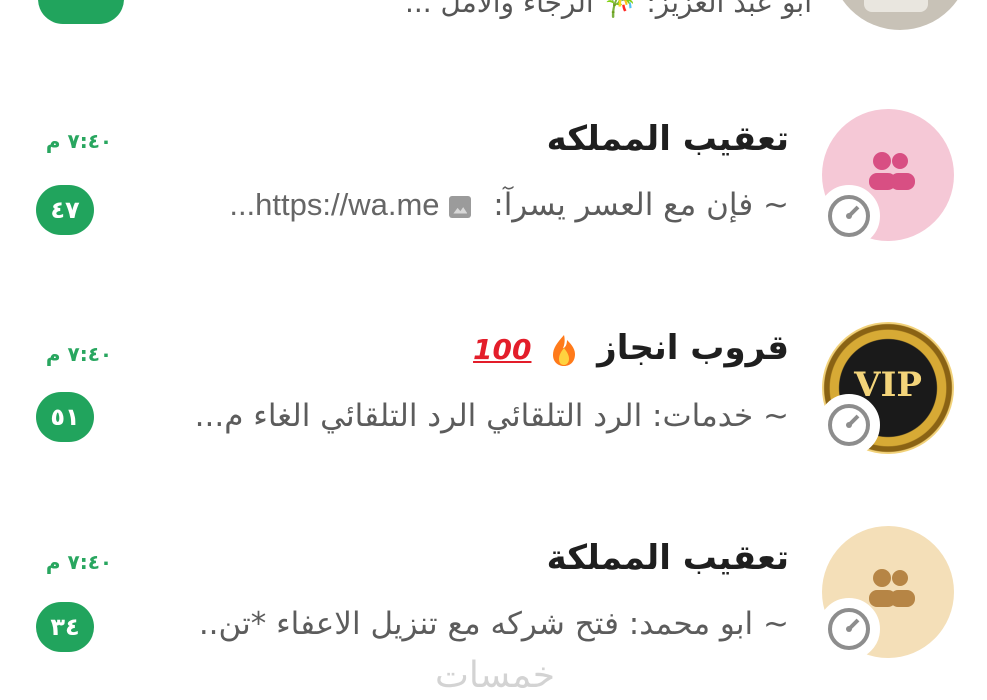 Image resolution: width=987 pixels, height=700 pixels. I want to click on chat-title-text: قروب انجاز, so click(693, 348).